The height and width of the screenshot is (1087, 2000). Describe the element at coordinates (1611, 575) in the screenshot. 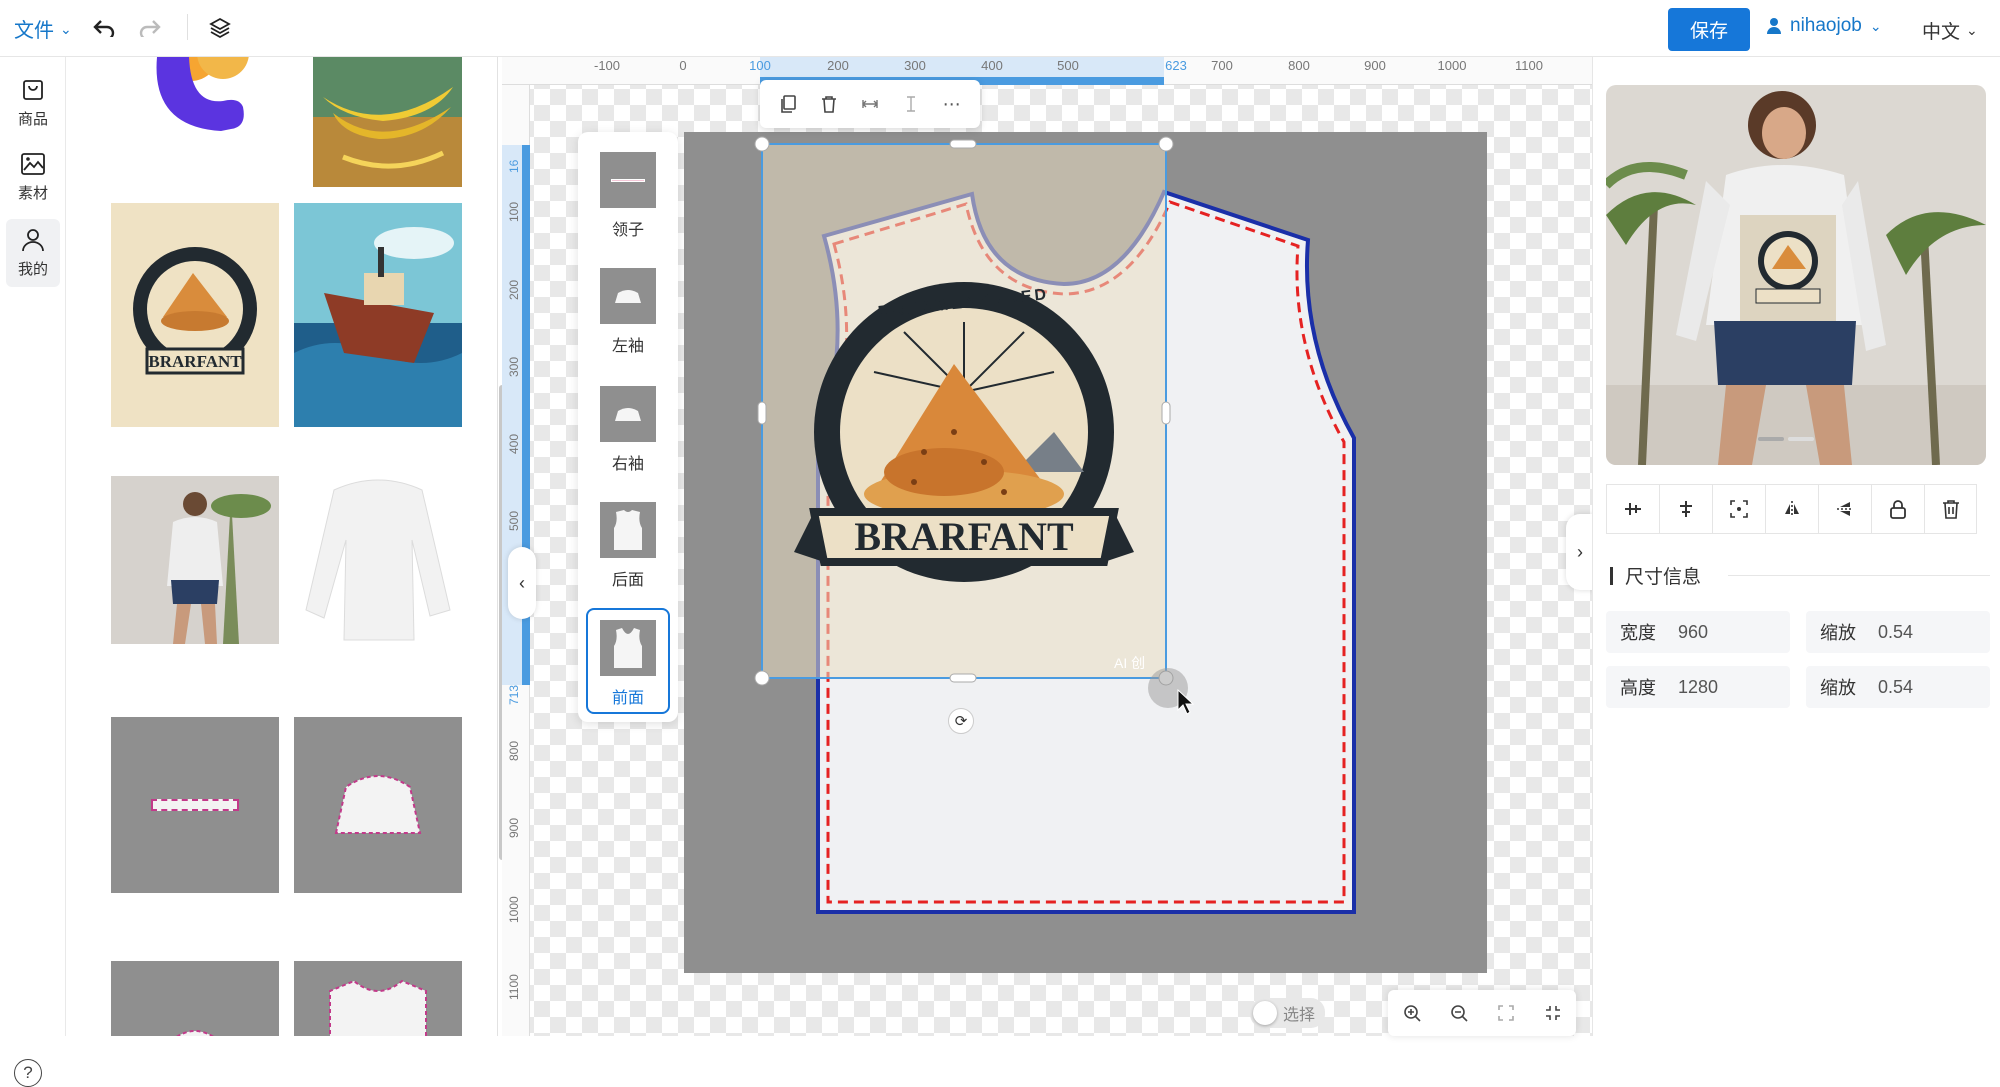

I see `heading-bar` at that location.